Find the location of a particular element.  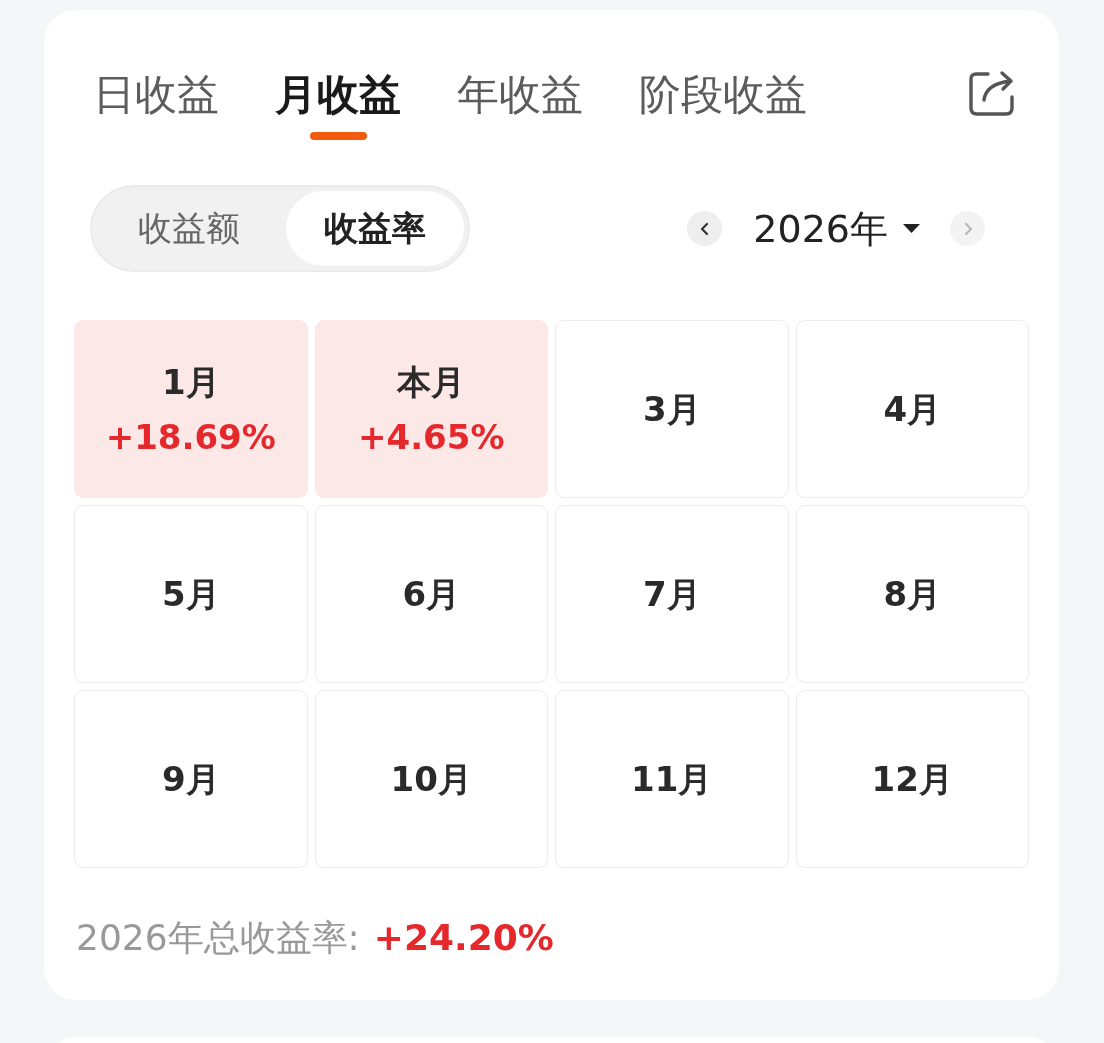

share-button is located at coordinates (991, 93).